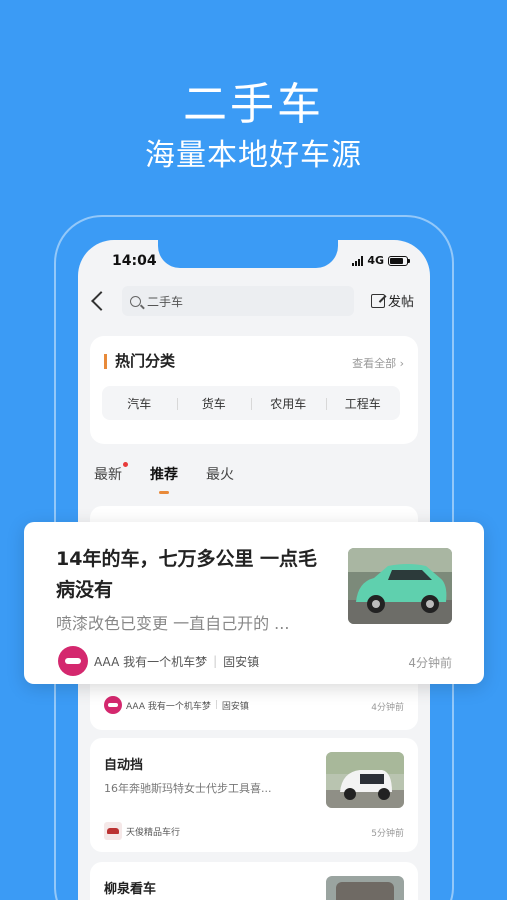  I want to click on featured-title: 14年的车，七万多公里 一点毛病没有, so click(187, 574).